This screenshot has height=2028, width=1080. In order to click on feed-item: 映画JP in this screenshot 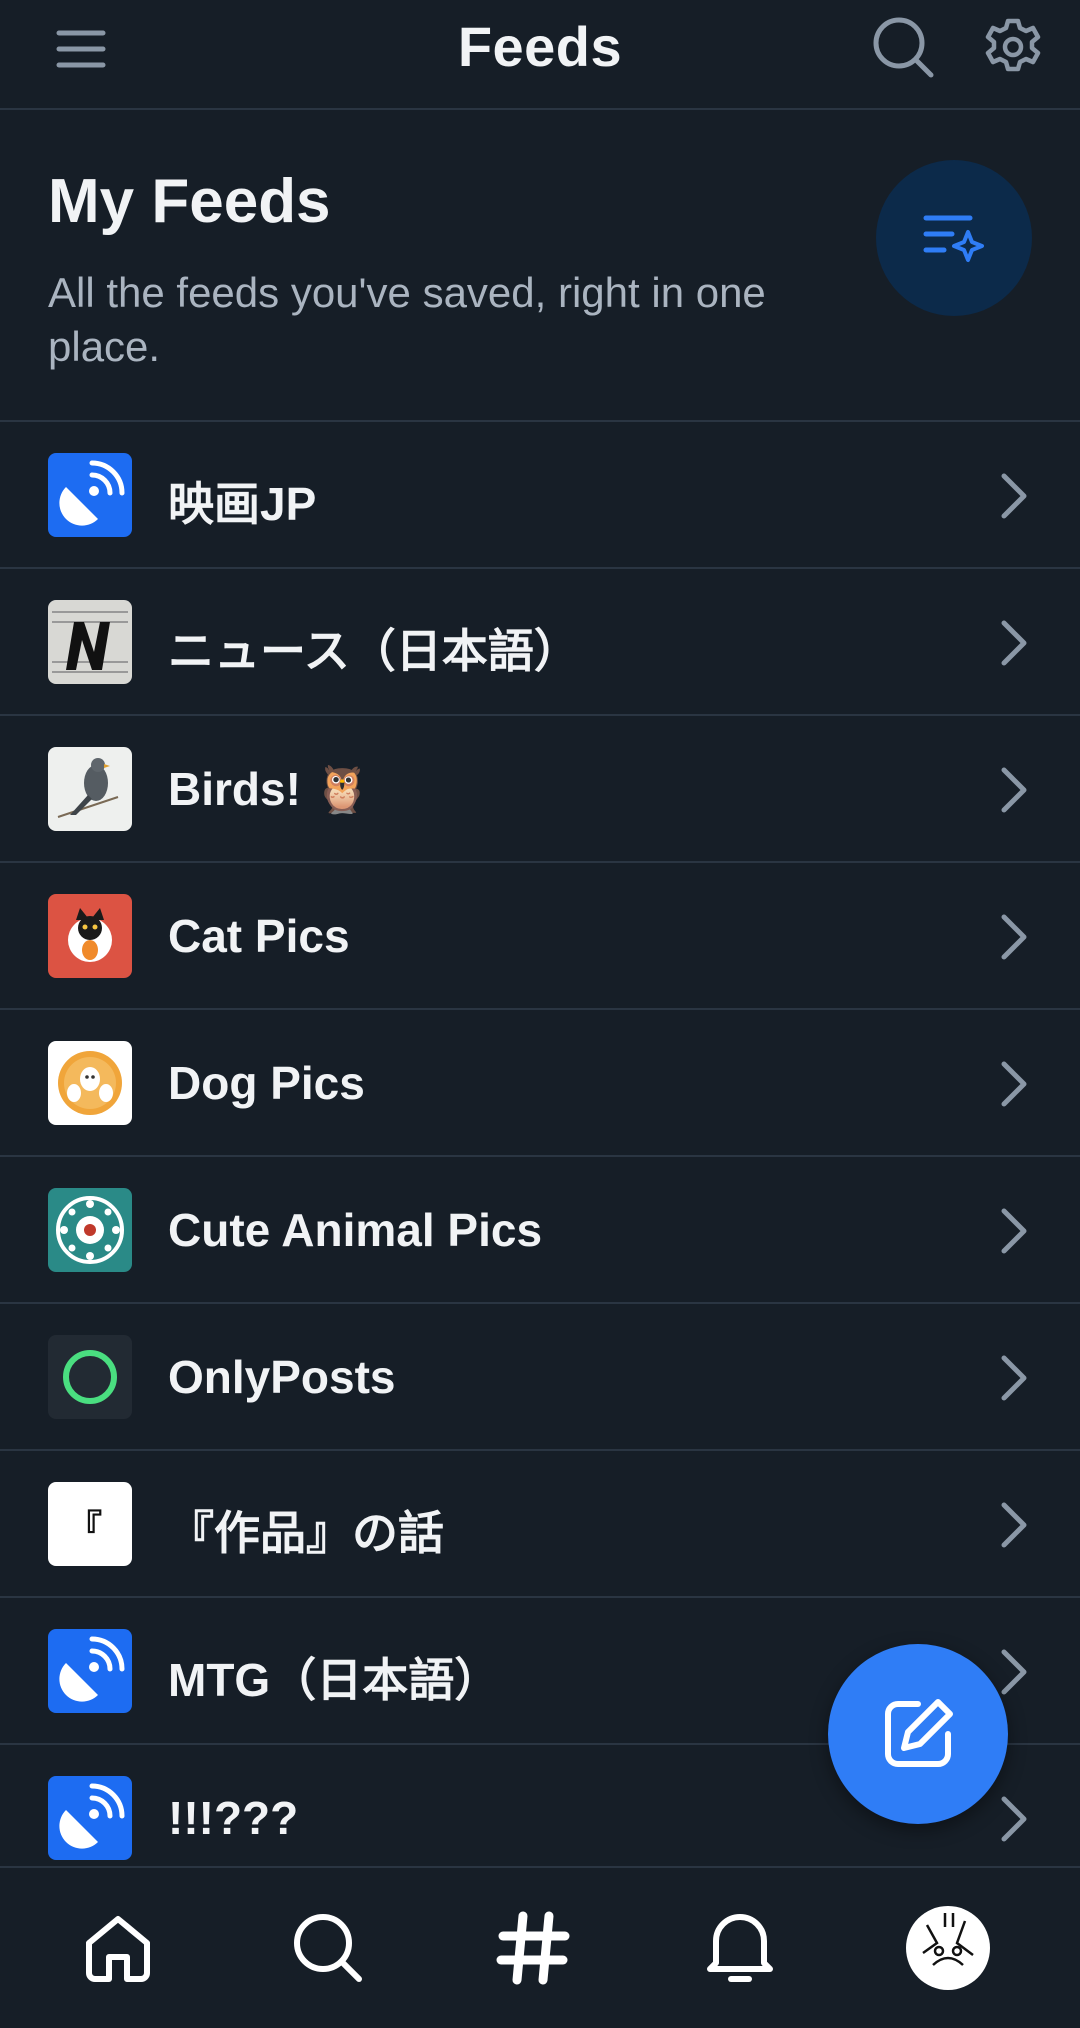, I will do `click(540, 495)`.